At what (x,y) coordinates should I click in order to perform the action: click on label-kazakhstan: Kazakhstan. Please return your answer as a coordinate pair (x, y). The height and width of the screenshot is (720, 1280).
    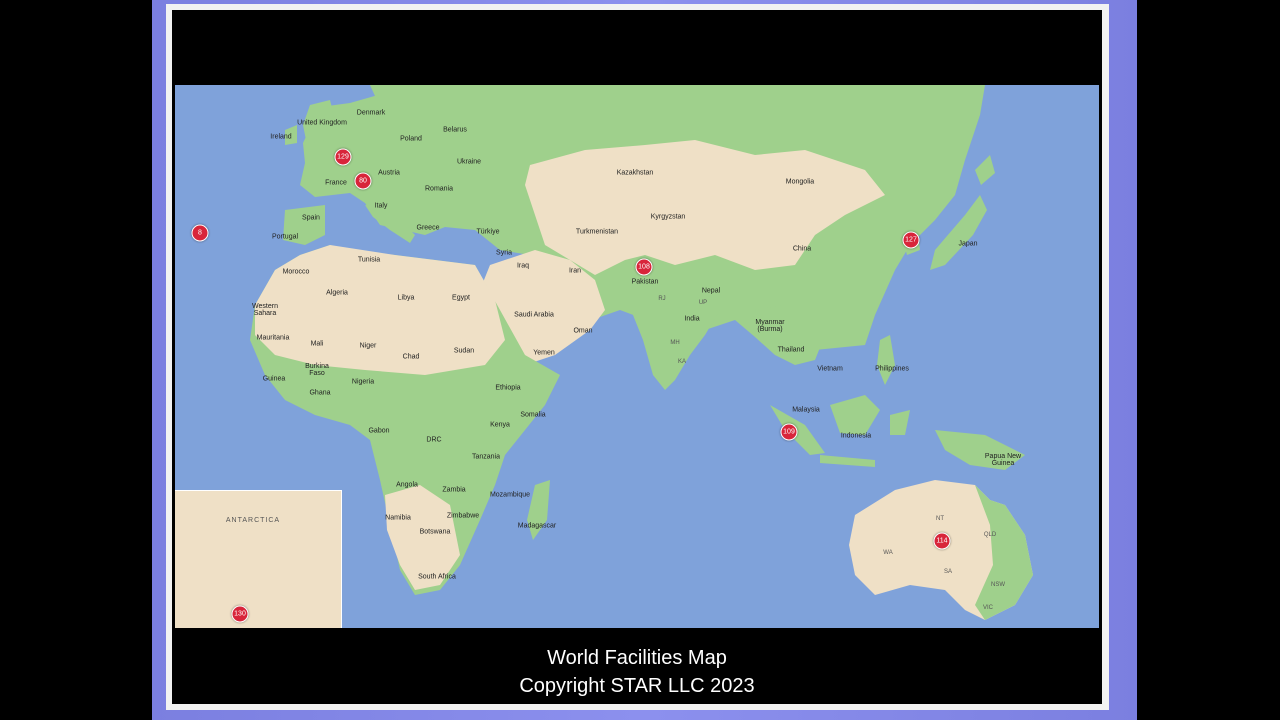
    Looking at the image, I should click on (635, 173).